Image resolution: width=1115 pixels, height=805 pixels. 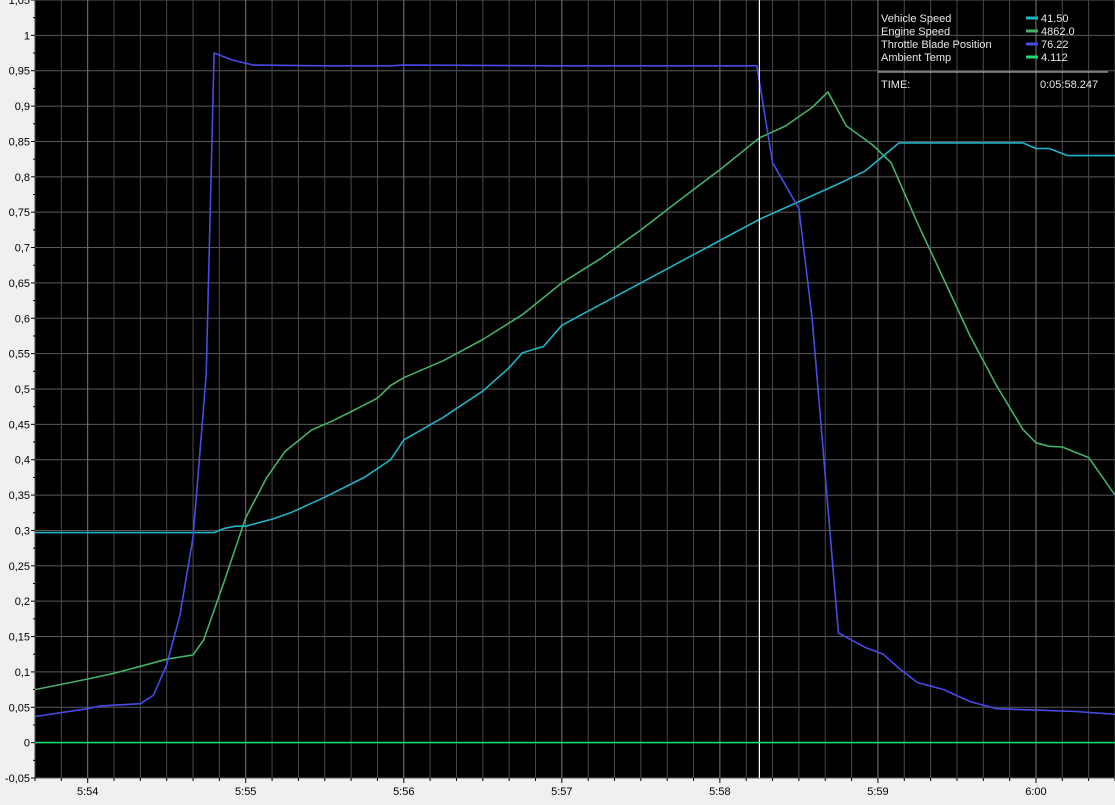 What do you see at coordinates (27, 744) in the screenshot?
I see `y-tick-label: 0` at bounding box center [27, 744].